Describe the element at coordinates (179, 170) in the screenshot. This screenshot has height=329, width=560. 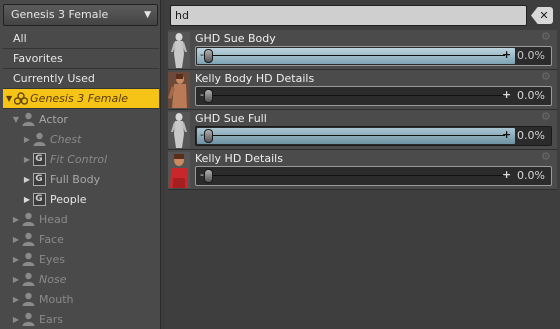
I see `red-figure-thumbnail` at that location.